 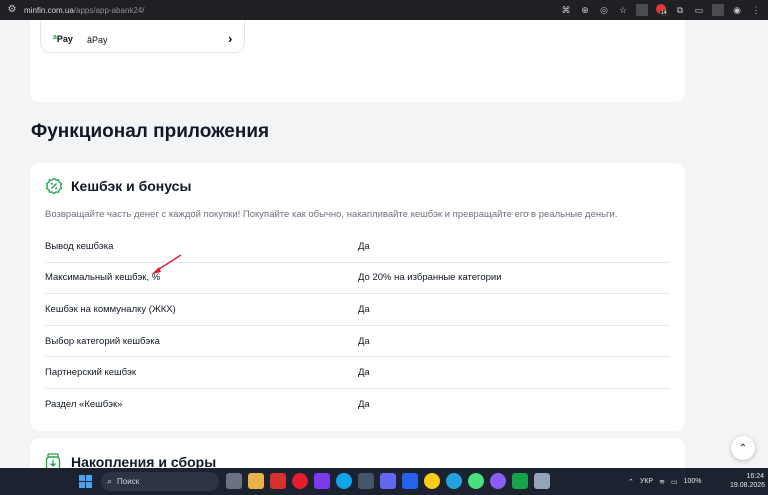 What do you see at coordinates (520, 481) in the screenshot?
I see `excel-icon` at bounding box center [520, 481].